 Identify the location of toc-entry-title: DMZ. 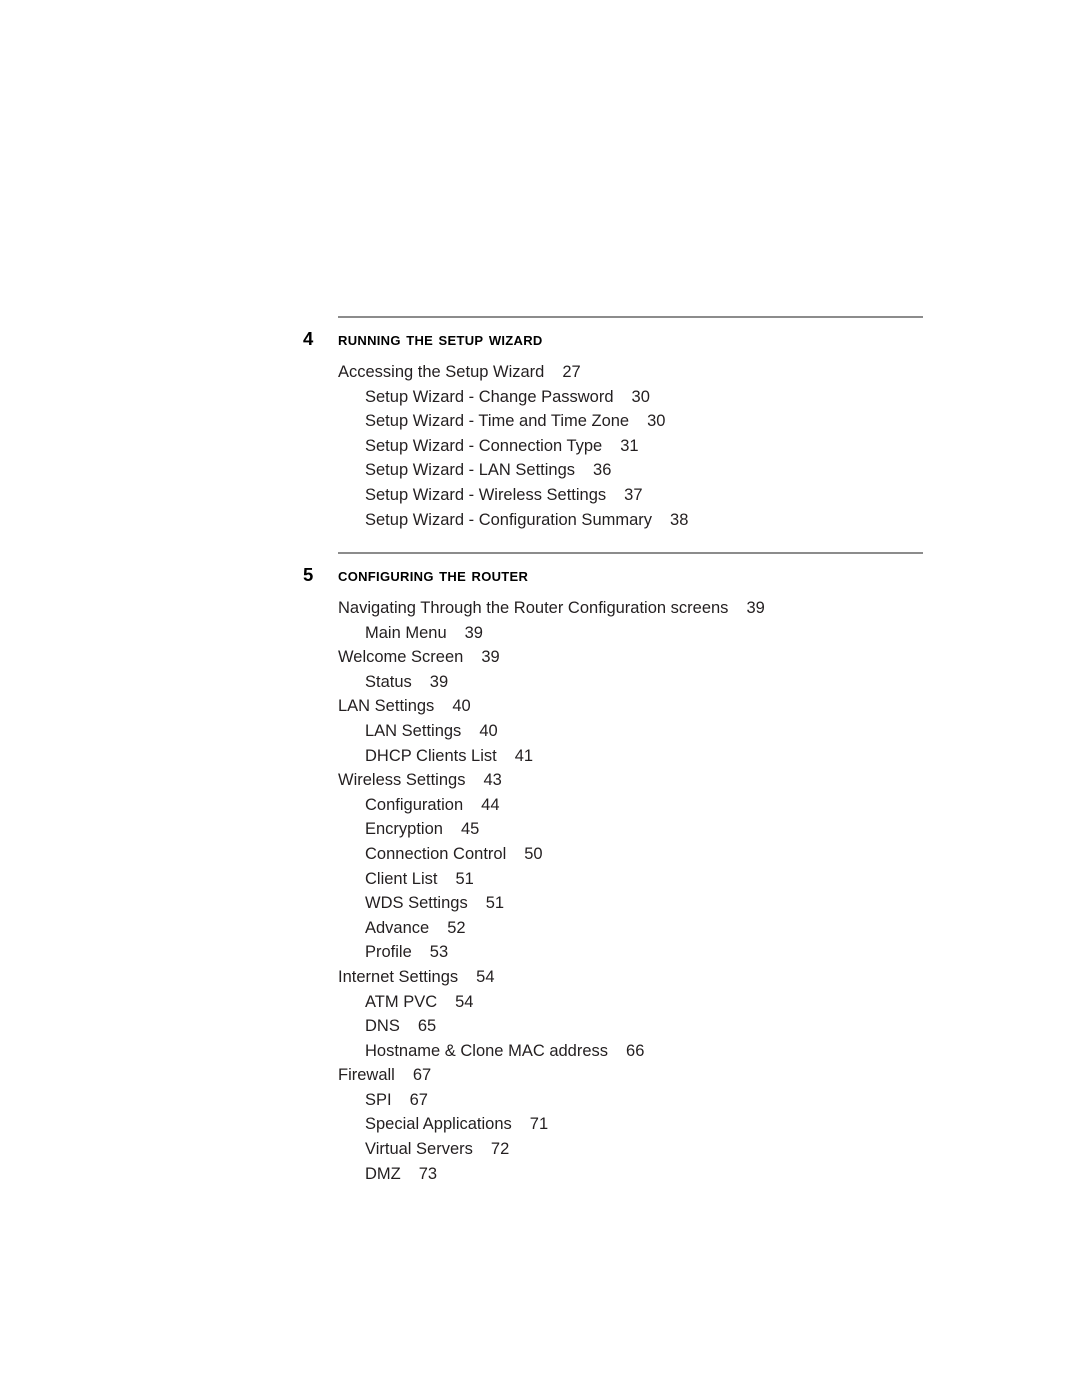
(383, 1173).